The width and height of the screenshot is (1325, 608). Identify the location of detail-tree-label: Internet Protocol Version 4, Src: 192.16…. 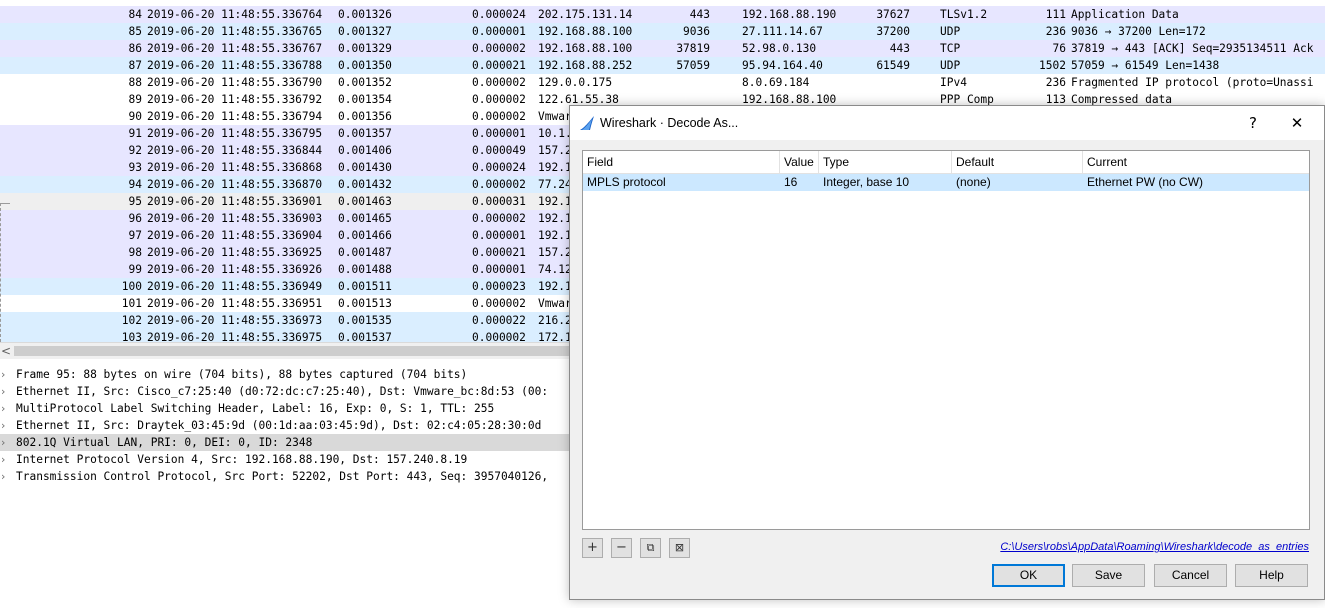
(242, 459).